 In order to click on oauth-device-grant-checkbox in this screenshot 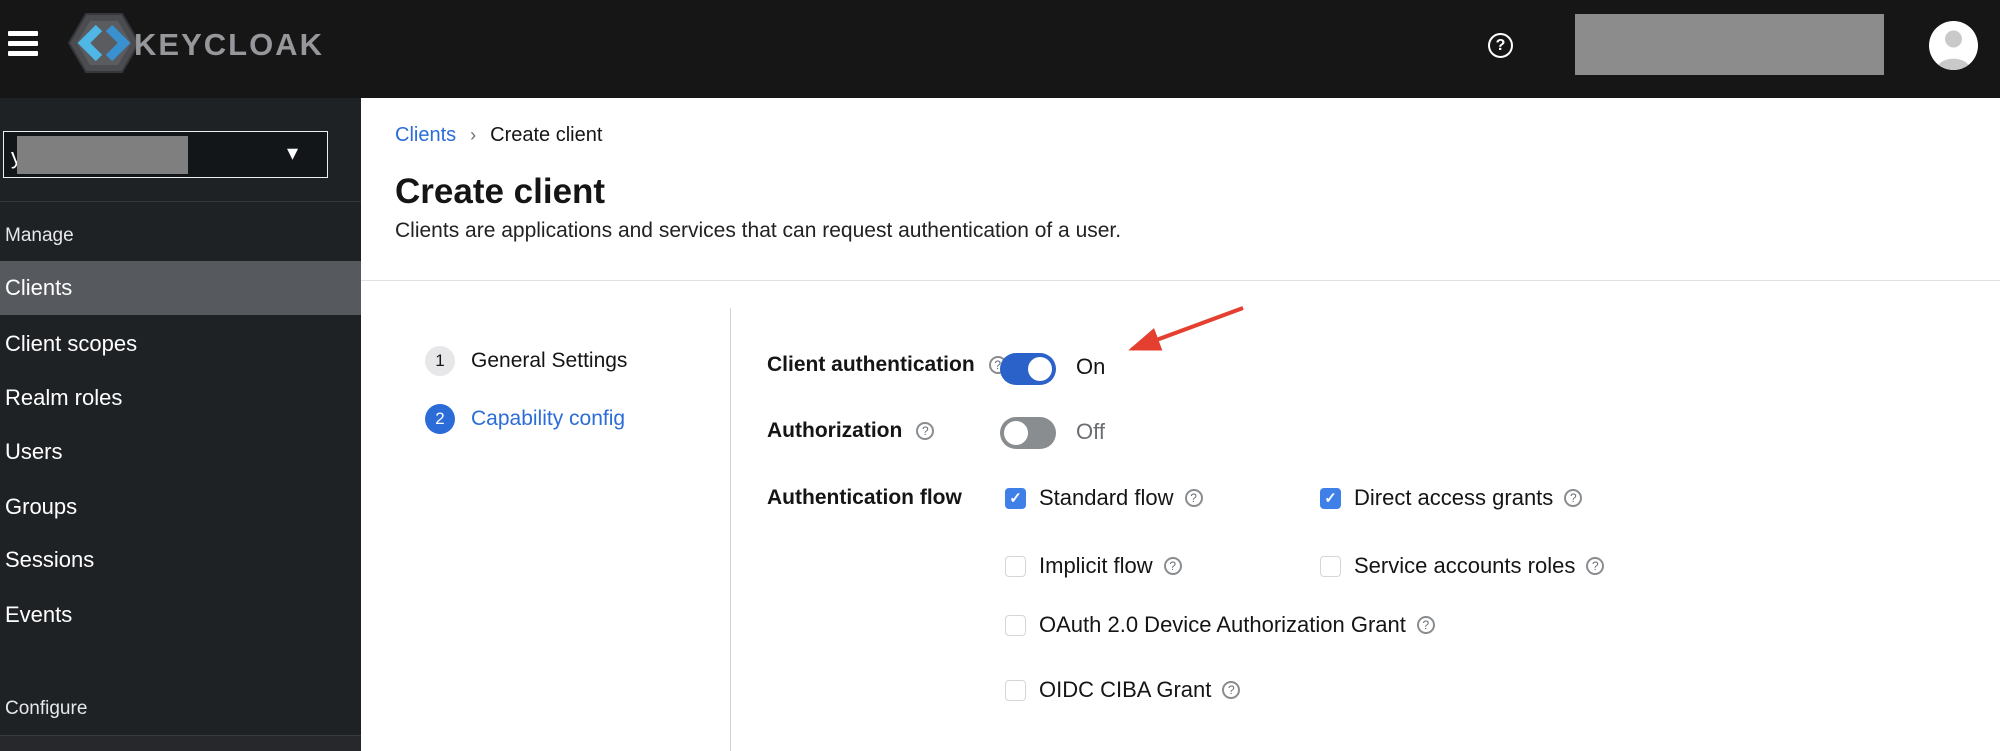, I will do `click(1015, 625)`.